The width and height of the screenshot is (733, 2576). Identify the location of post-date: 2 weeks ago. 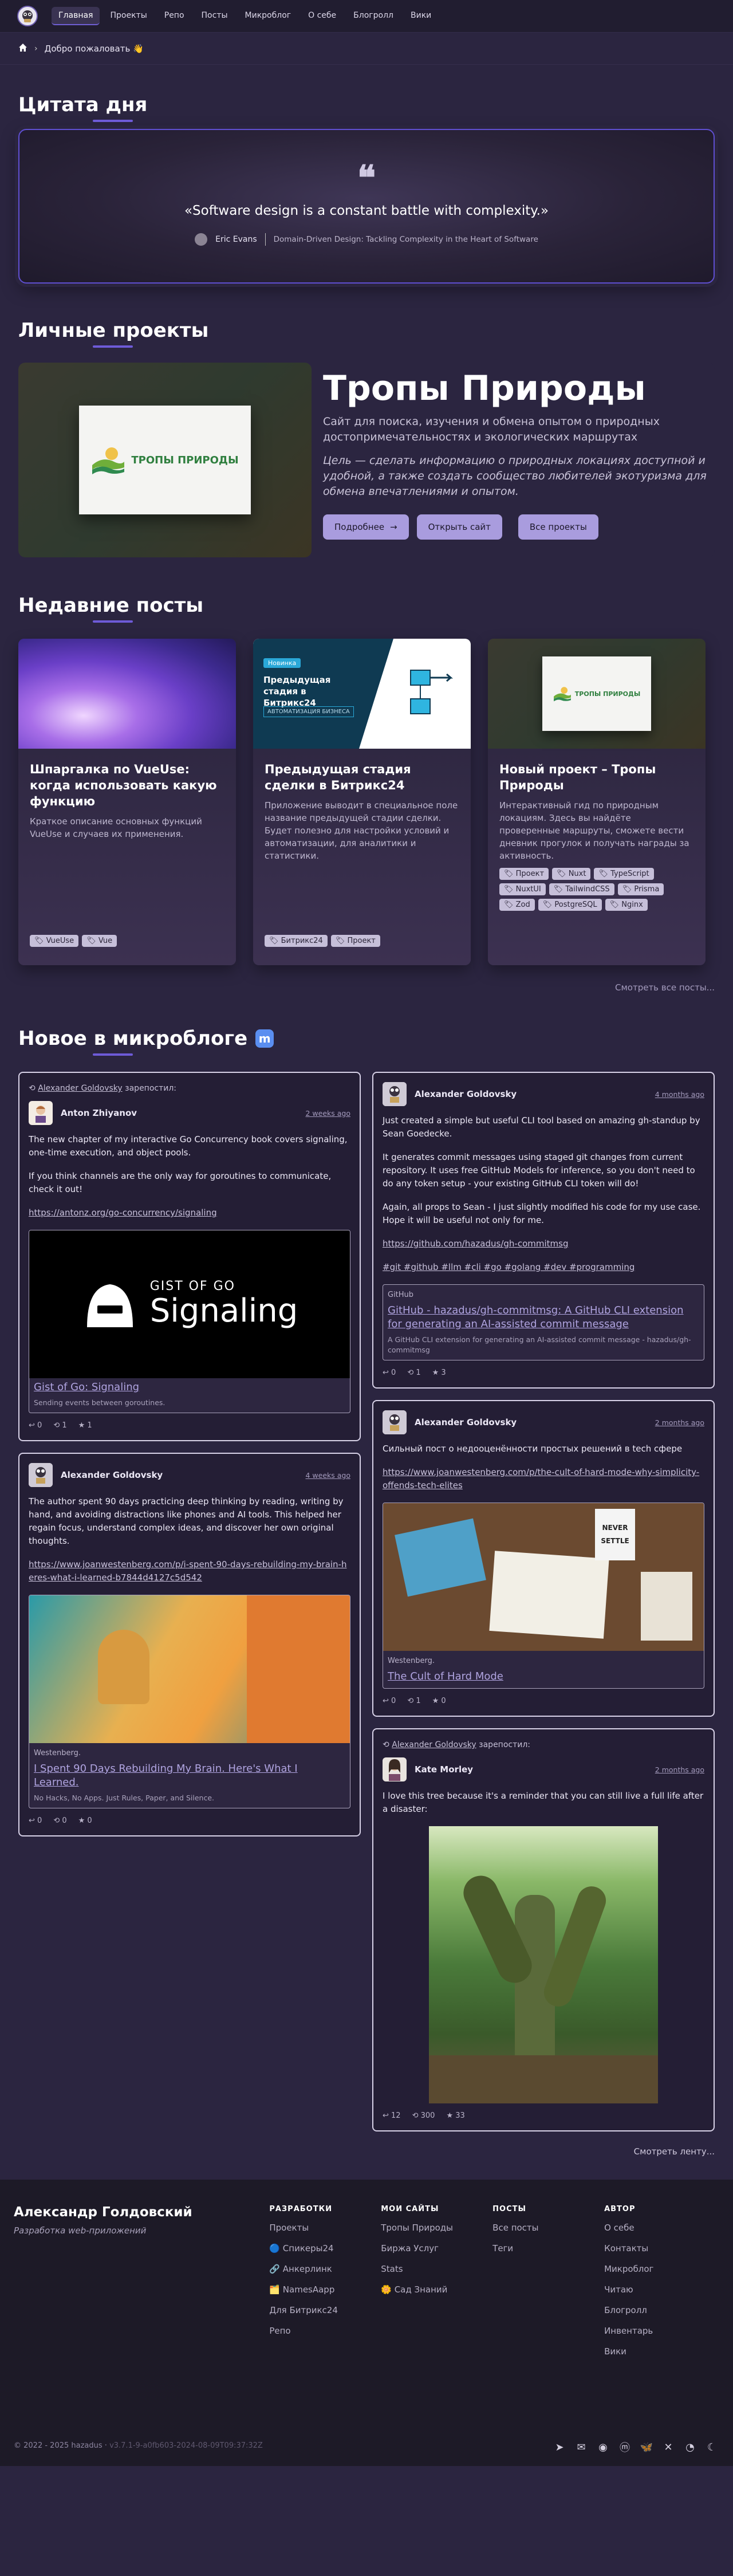
(328, 1113).